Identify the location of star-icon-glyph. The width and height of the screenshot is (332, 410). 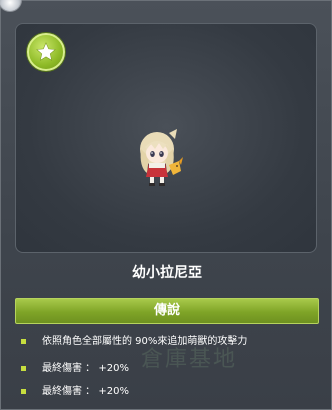
(46, 51).